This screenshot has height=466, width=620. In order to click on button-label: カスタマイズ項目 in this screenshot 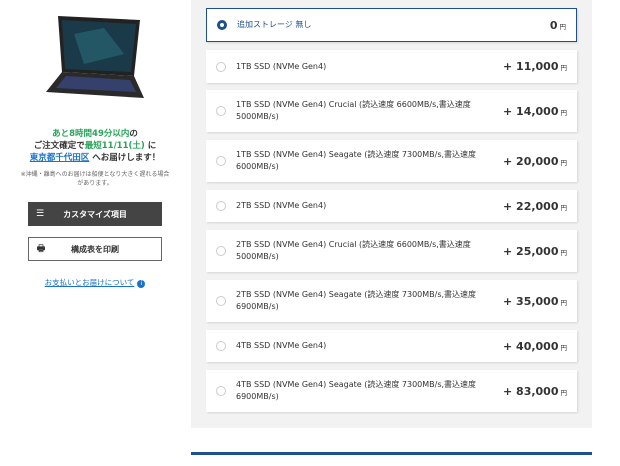, I will do `click(95, 214)`.